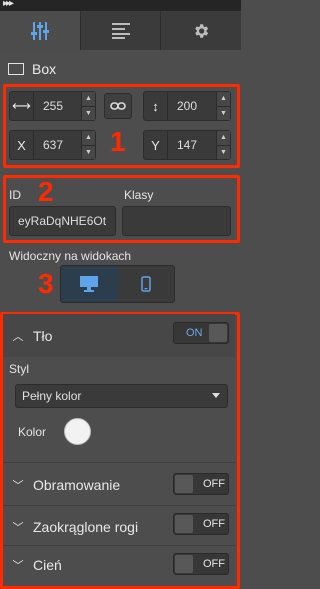 The image size is (320, 589). I want to click on chevron-up-icon: ︿, so click(18, 336).